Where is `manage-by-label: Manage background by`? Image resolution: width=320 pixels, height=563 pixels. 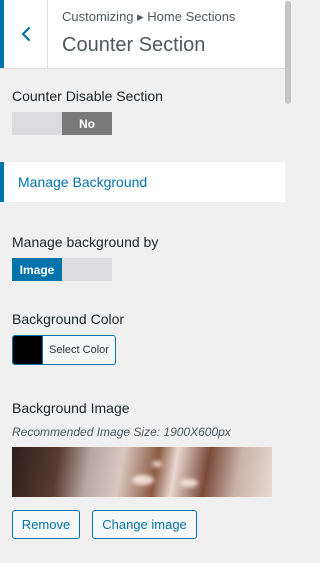 manage-by-label: Manage background by is located at coordinates (85, 242).